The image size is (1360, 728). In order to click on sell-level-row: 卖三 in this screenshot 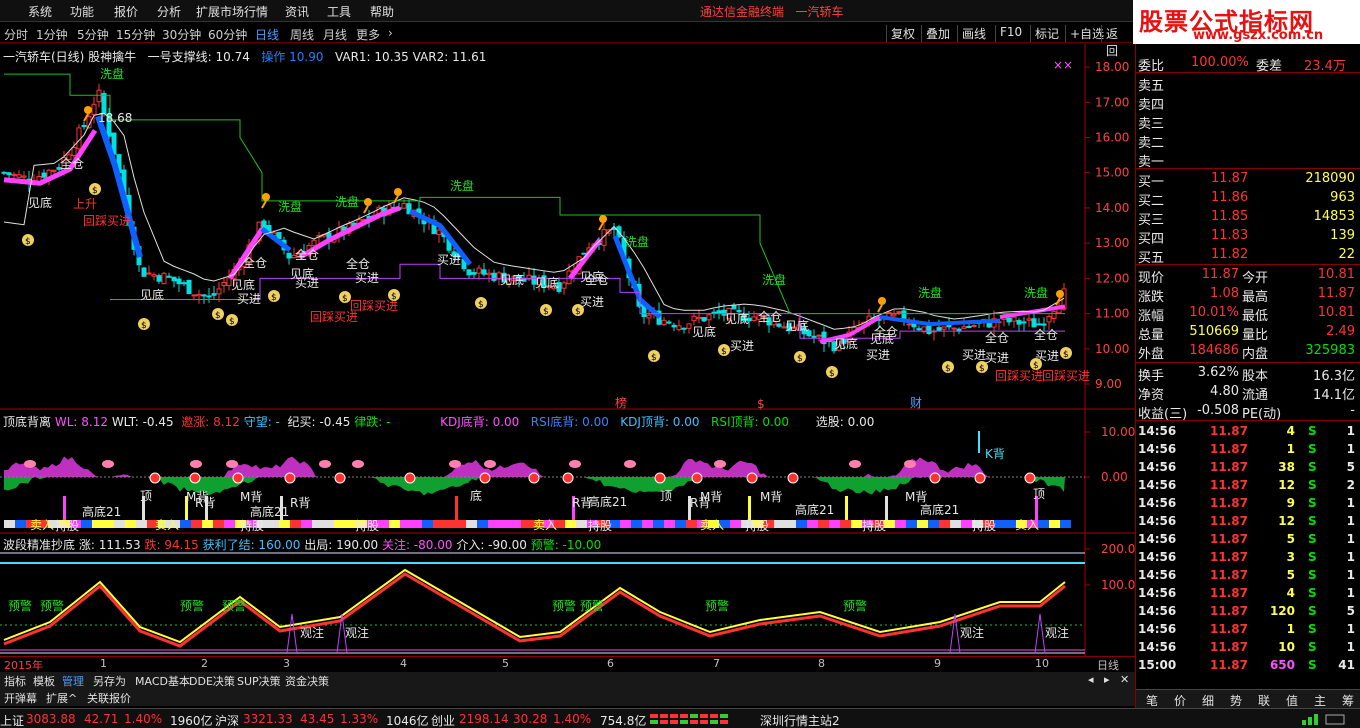, I will do `click(1248, 122)`.